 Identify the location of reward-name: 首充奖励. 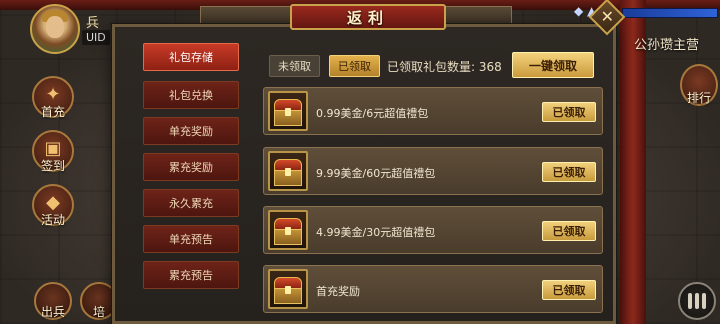
(338, 291).